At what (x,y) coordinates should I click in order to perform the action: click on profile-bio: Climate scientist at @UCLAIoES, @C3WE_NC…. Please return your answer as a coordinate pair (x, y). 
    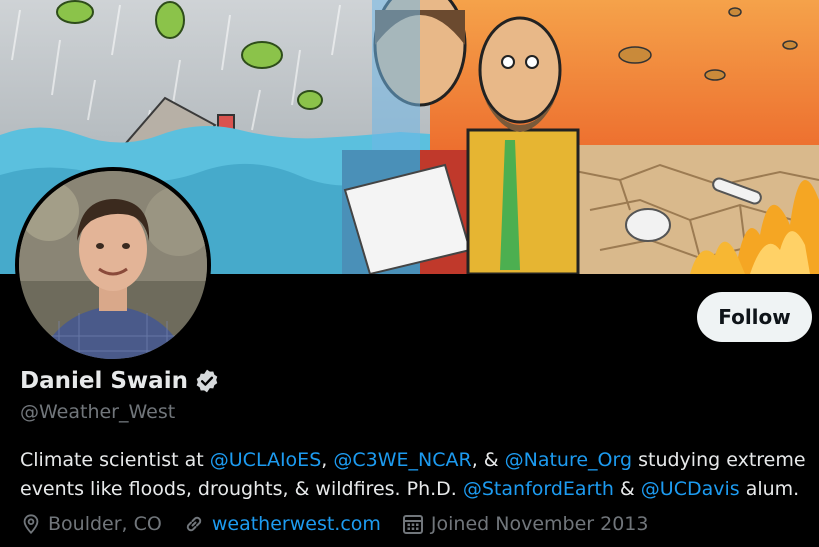
    Looking at the image, I should click on (415, 475).